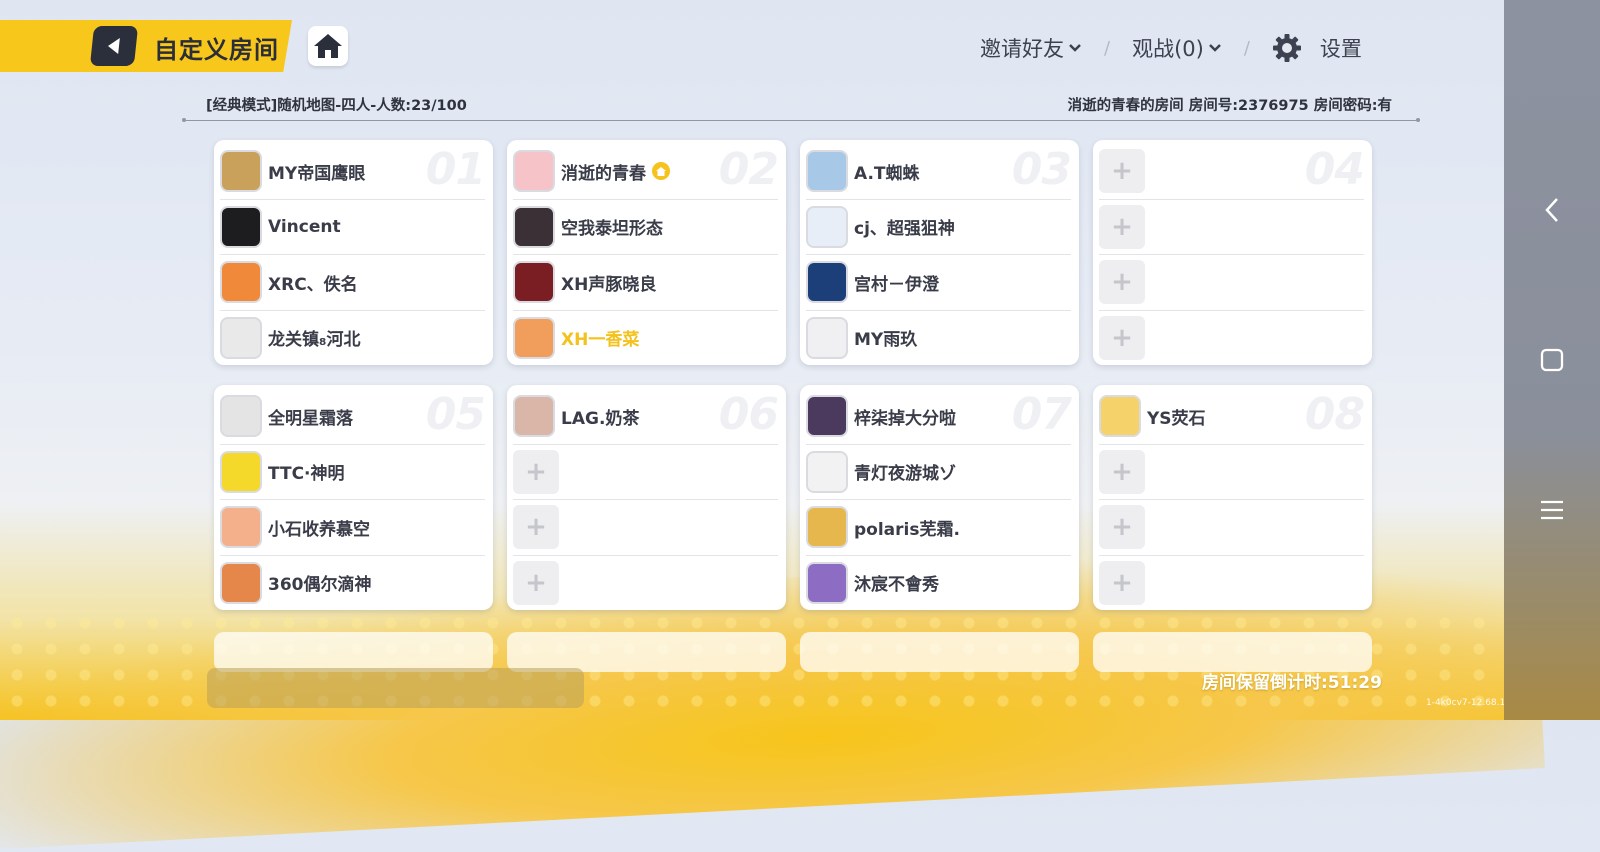  I want to click on player-name: 梓柒掉大分啦, so click(905, 418).